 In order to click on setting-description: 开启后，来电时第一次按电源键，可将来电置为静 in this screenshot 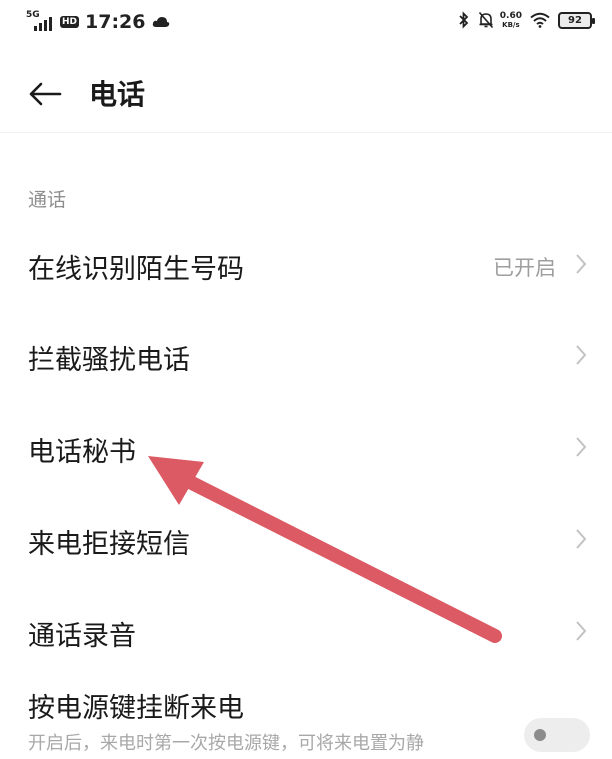, I will do `click(226, 743)`.